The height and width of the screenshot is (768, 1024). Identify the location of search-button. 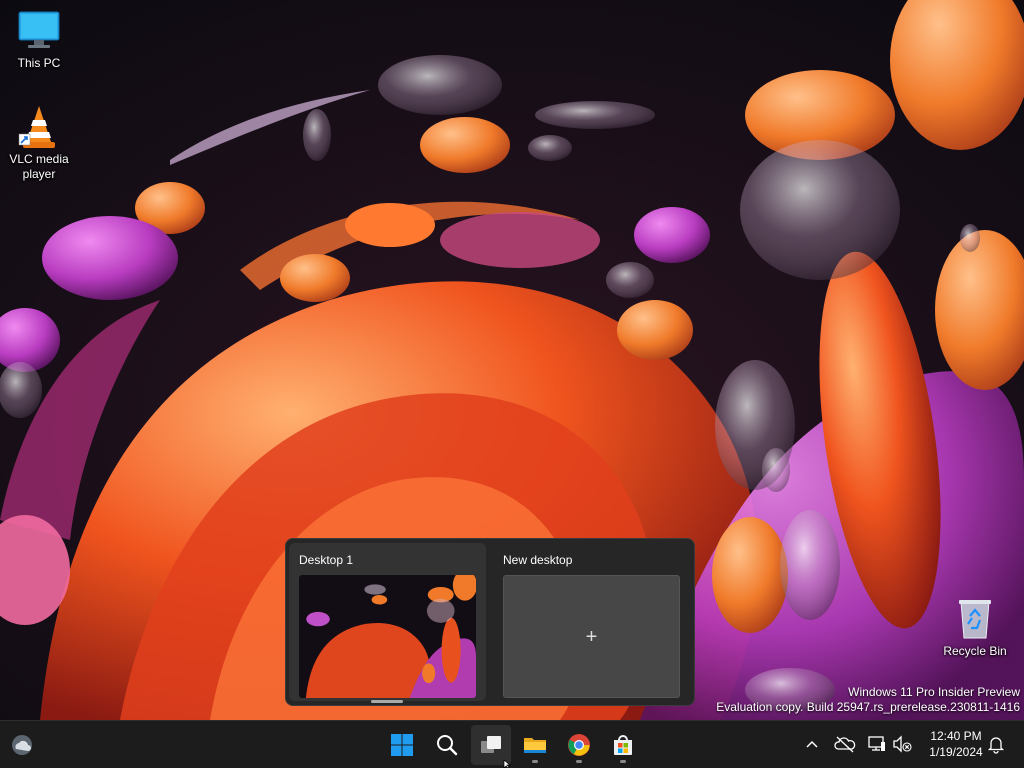
(447, 745).